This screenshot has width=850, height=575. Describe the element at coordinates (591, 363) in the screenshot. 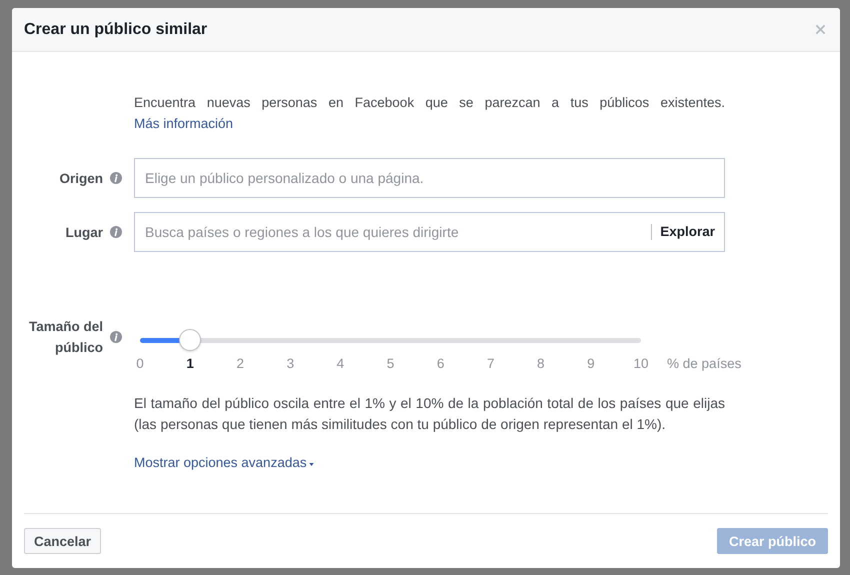

I see `tick-label: 9` at that location.